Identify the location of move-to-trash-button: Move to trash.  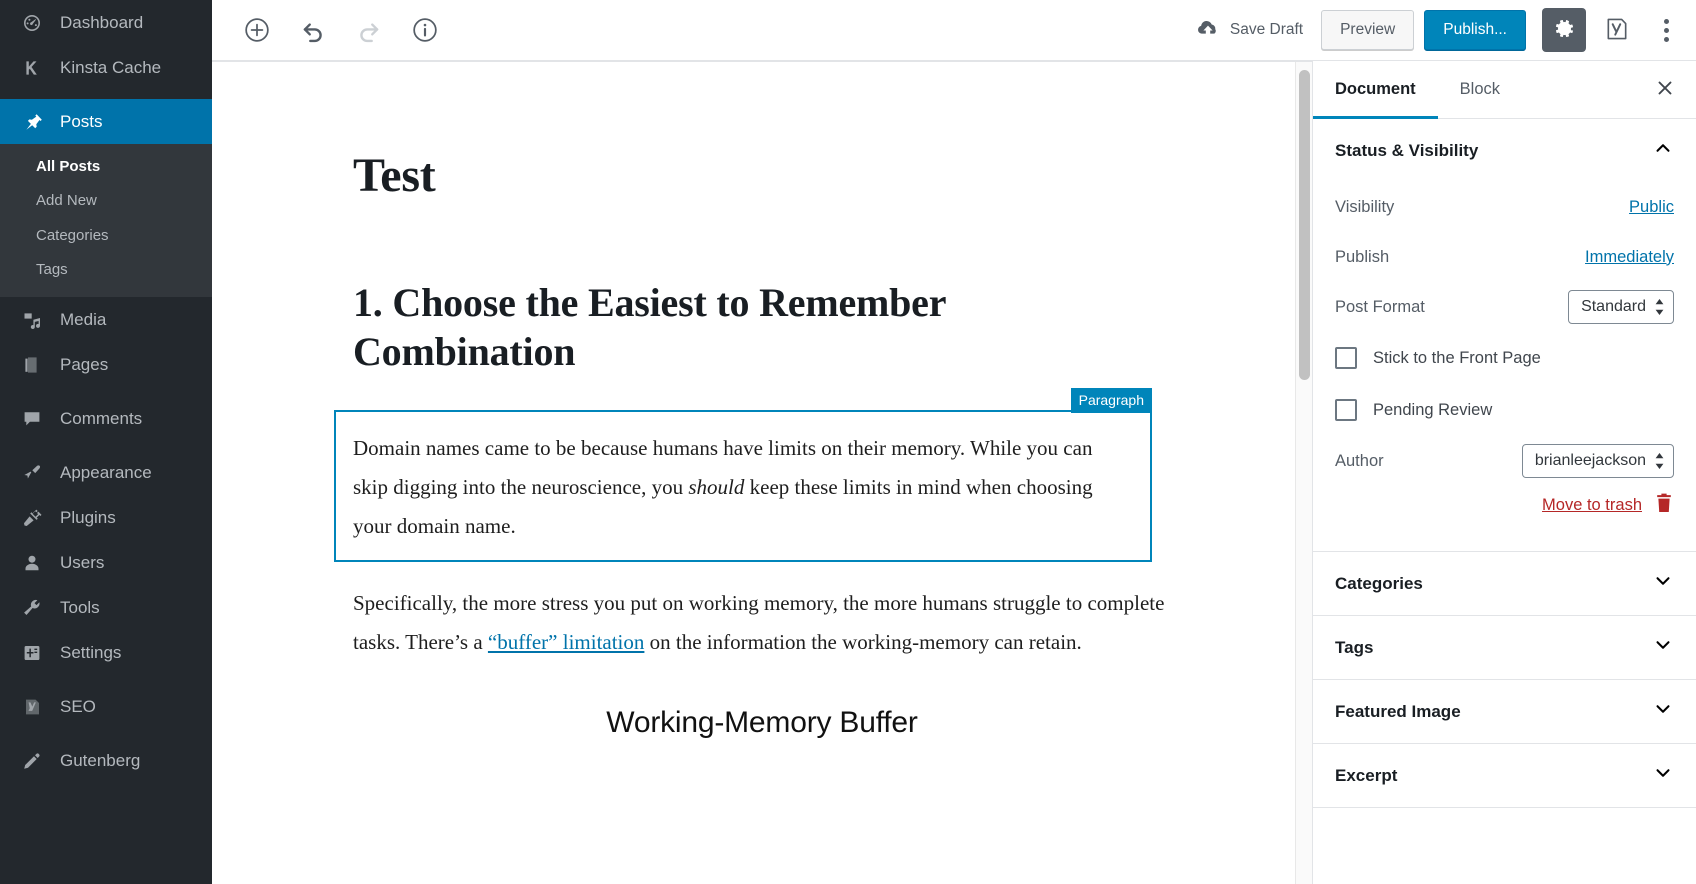
(1592, 505).